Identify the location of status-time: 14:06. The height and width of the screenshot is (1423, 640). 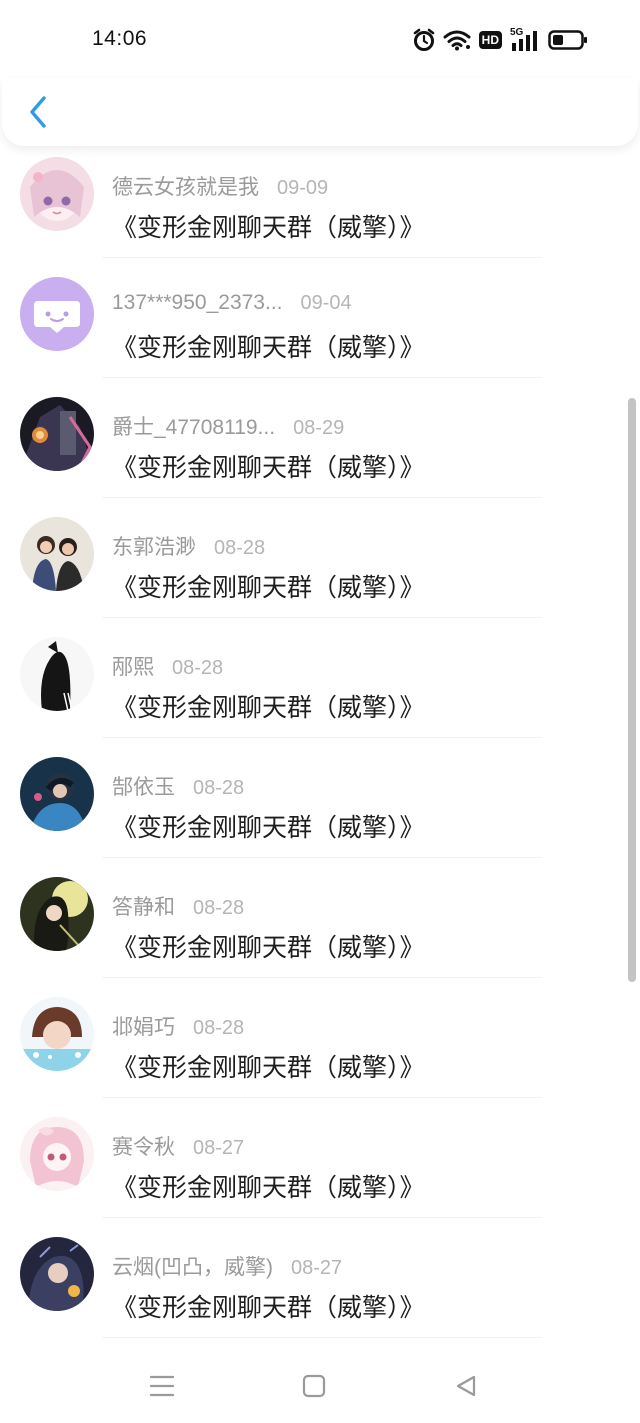
(120, 38).